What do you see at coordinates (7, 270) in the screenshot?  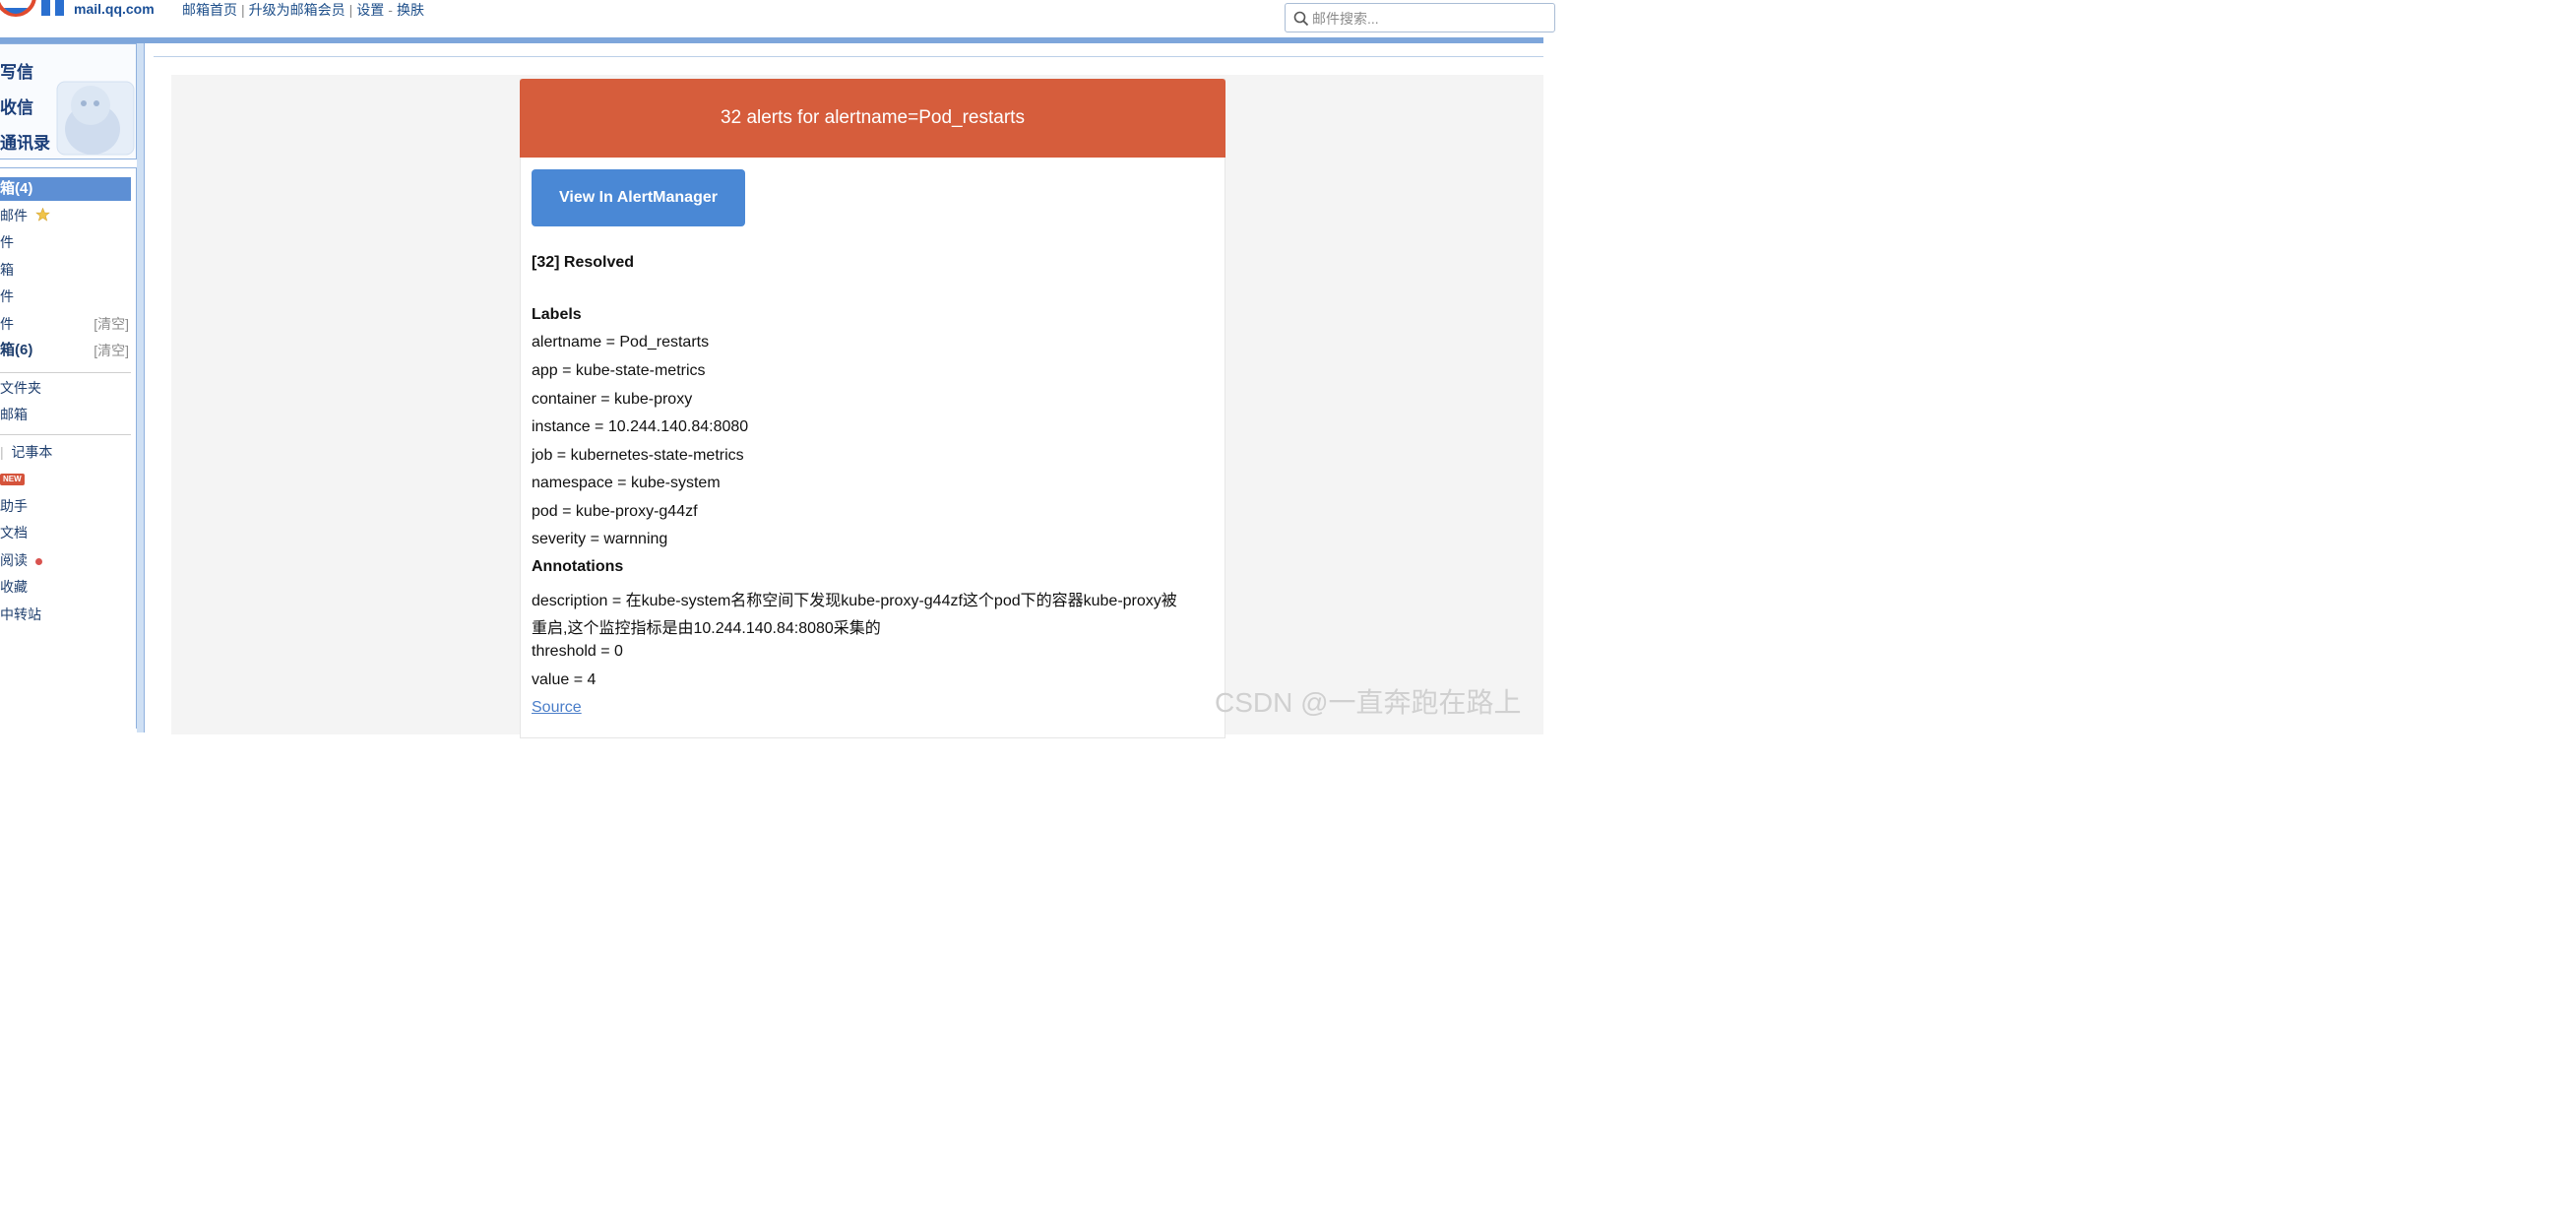 I see `folder-label: 箱` at bounding box center [7, 270].